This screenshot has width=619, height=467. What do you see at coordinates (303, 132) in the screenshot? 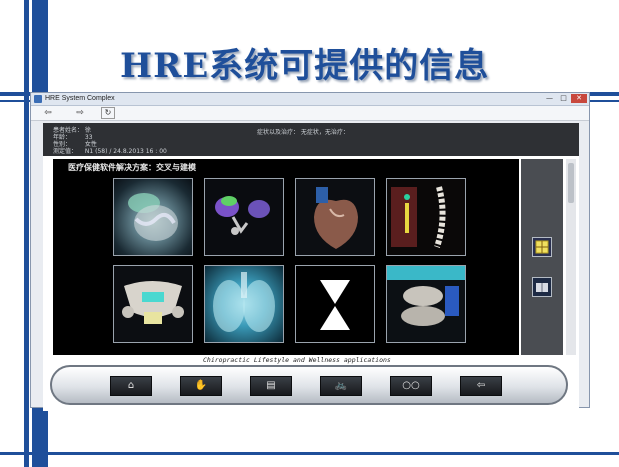
I see `symptoms-text: 症状以及治疗： 无症状，无治疗：` at bounding box center [303, 132].